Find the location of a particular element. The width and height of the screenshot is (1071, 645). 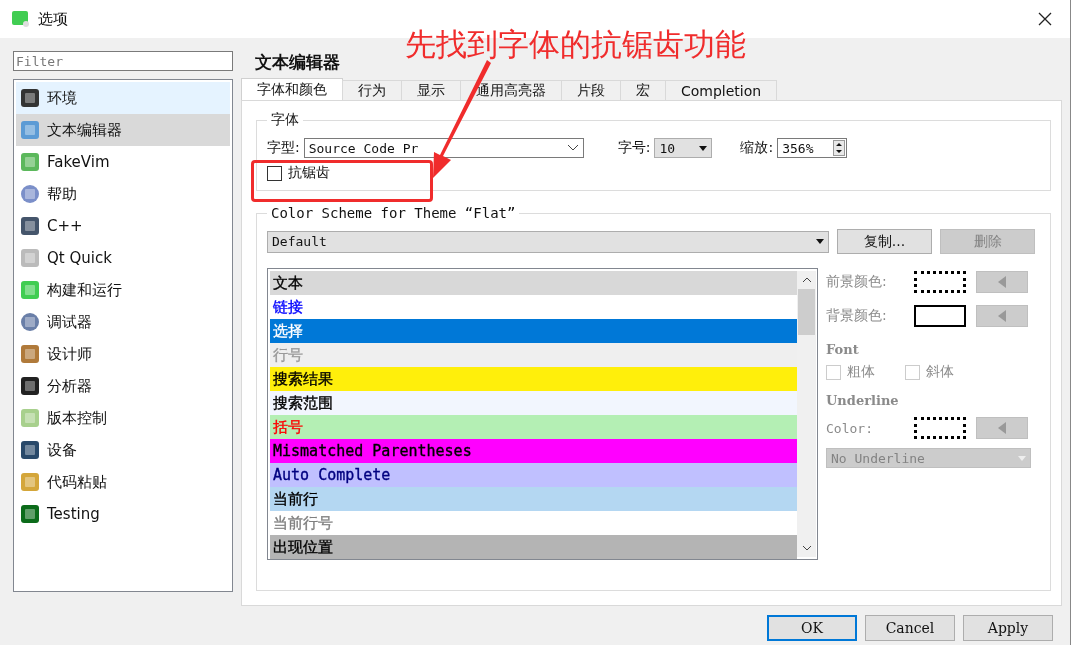

window-title: 选项 is located at coordinates (53, 19).